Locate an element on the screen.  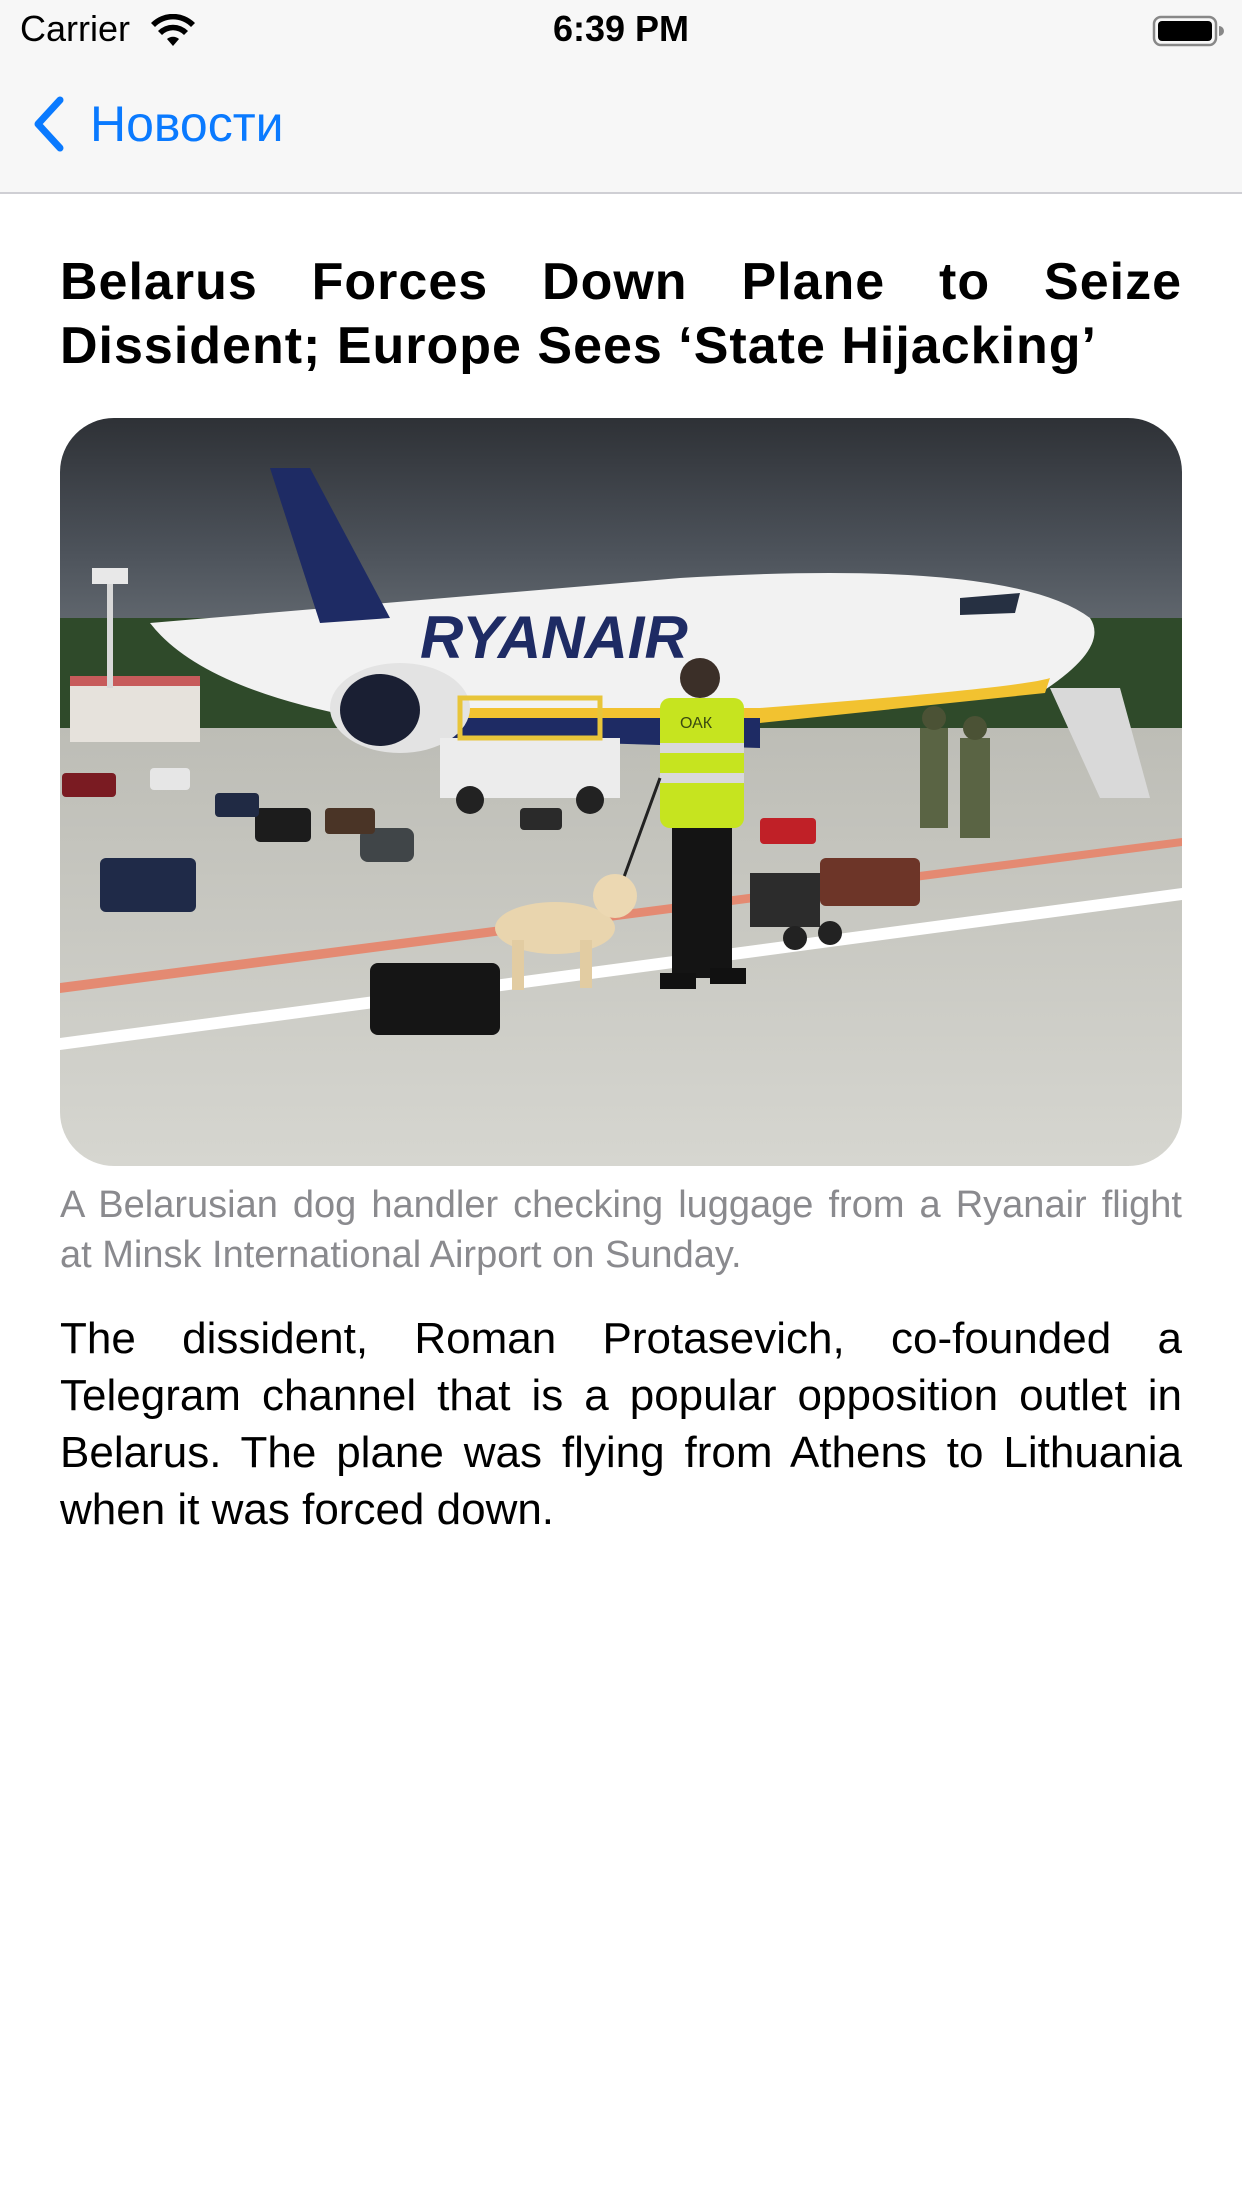
status-time: 6:39 PM is located at coordinates (621, 28).